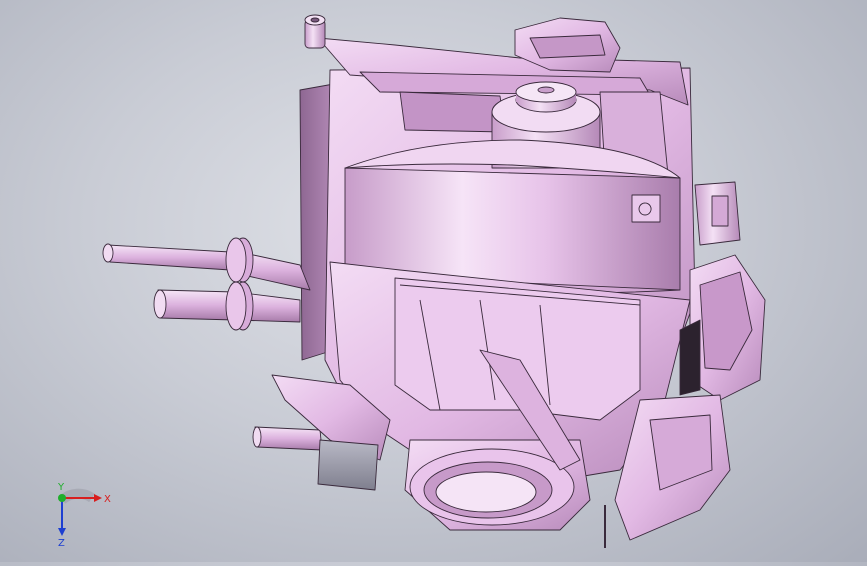 The image size is (867, 566). I want to click on coolant-pipe-lower, so click(227, 306).